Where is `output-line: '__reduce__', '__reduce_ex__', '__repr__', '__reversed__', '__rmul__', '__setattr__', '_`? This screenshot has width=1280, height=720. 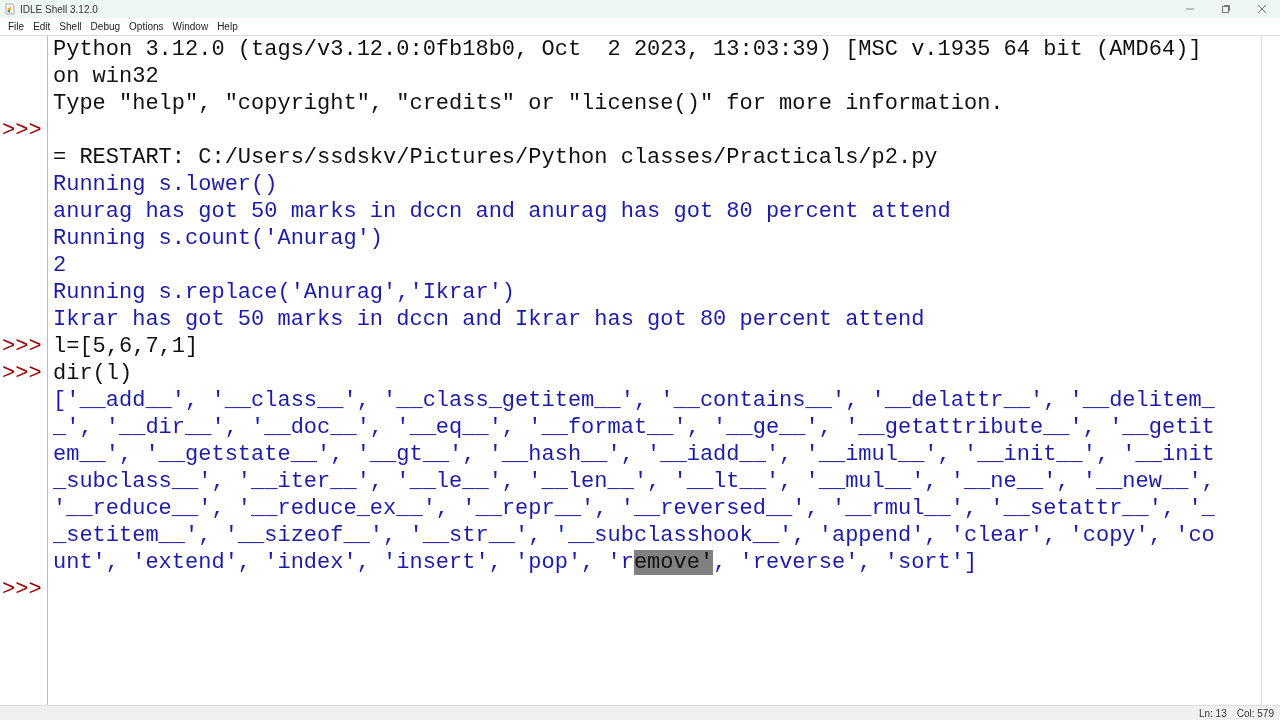
output-line: '__reduce__', '__reduce_ex__', '__repr__', '__reversed__', '__rmul__', '__setattr__', '_ is located at coordinates (634, 508).